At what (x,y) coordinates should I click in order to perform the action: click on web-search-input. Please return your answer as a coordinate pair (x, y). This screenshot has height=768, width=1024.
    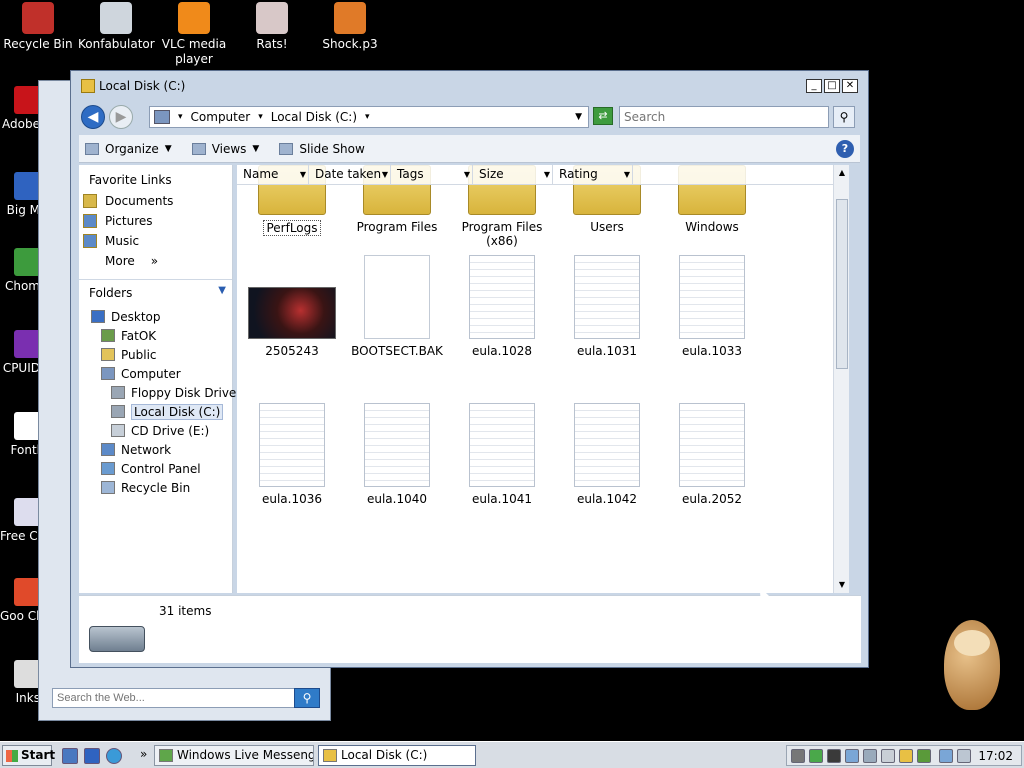
    Looking at the image, I should click on (186, 698).